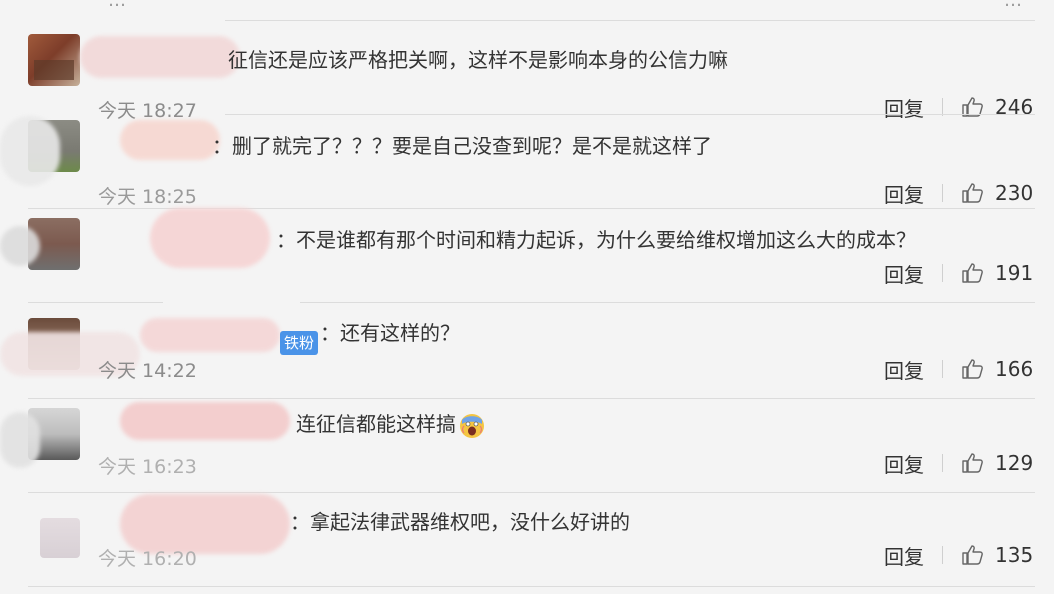 This screenshot has height=594, width=1054. I want to click on like-count: 129, so click(1014, 463).